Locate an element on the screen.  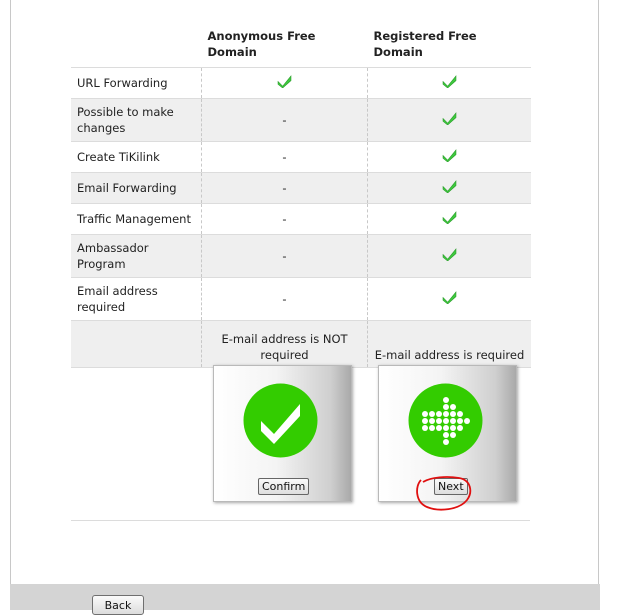
table-row: Traffic Management - is located at coordinates (301, 219).